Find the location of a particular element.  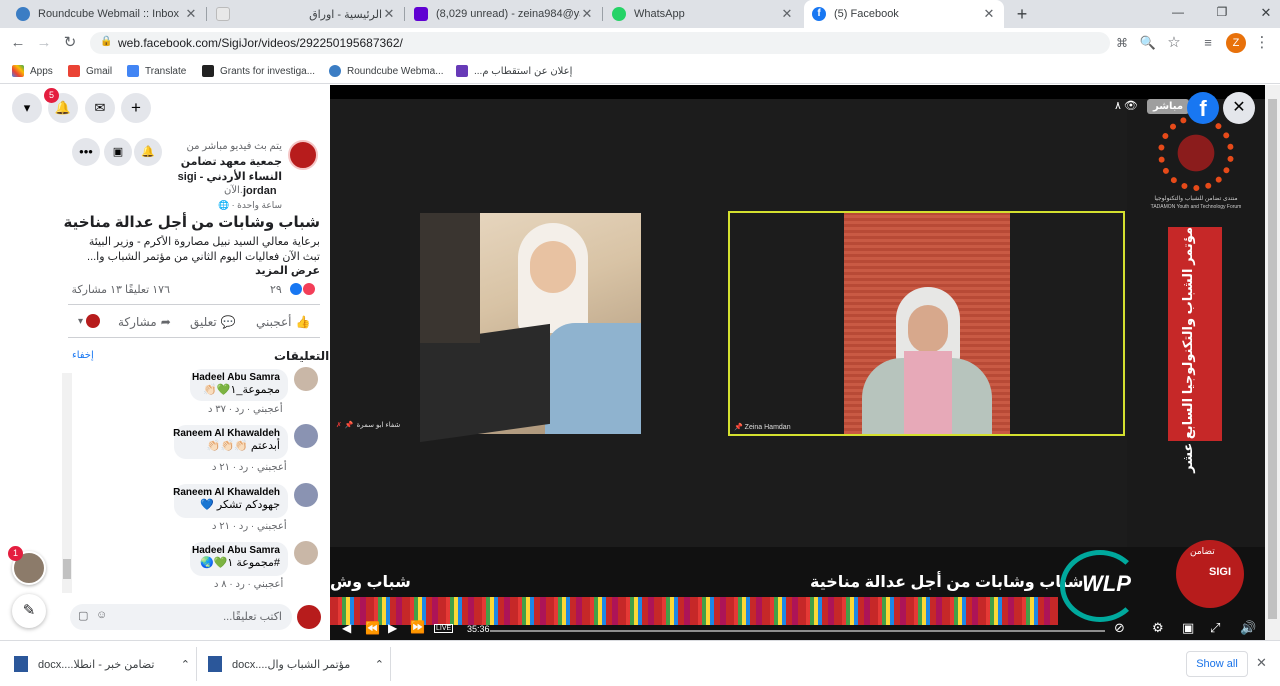

fullscreen-icon: ⤢ is located at coordinates (1215, 628).